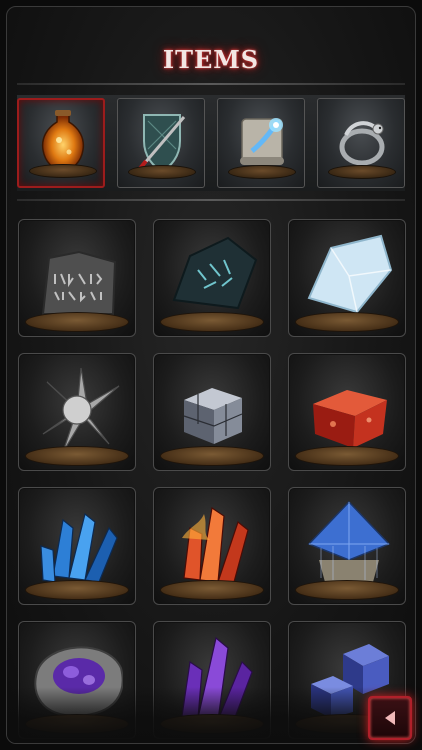 The width and height of the screenshot is (422, 750). What do you see at coordinates (215, 273) in the screenshot?
I see `dark-rune-shard-icon` at bounding box center [215, 273].